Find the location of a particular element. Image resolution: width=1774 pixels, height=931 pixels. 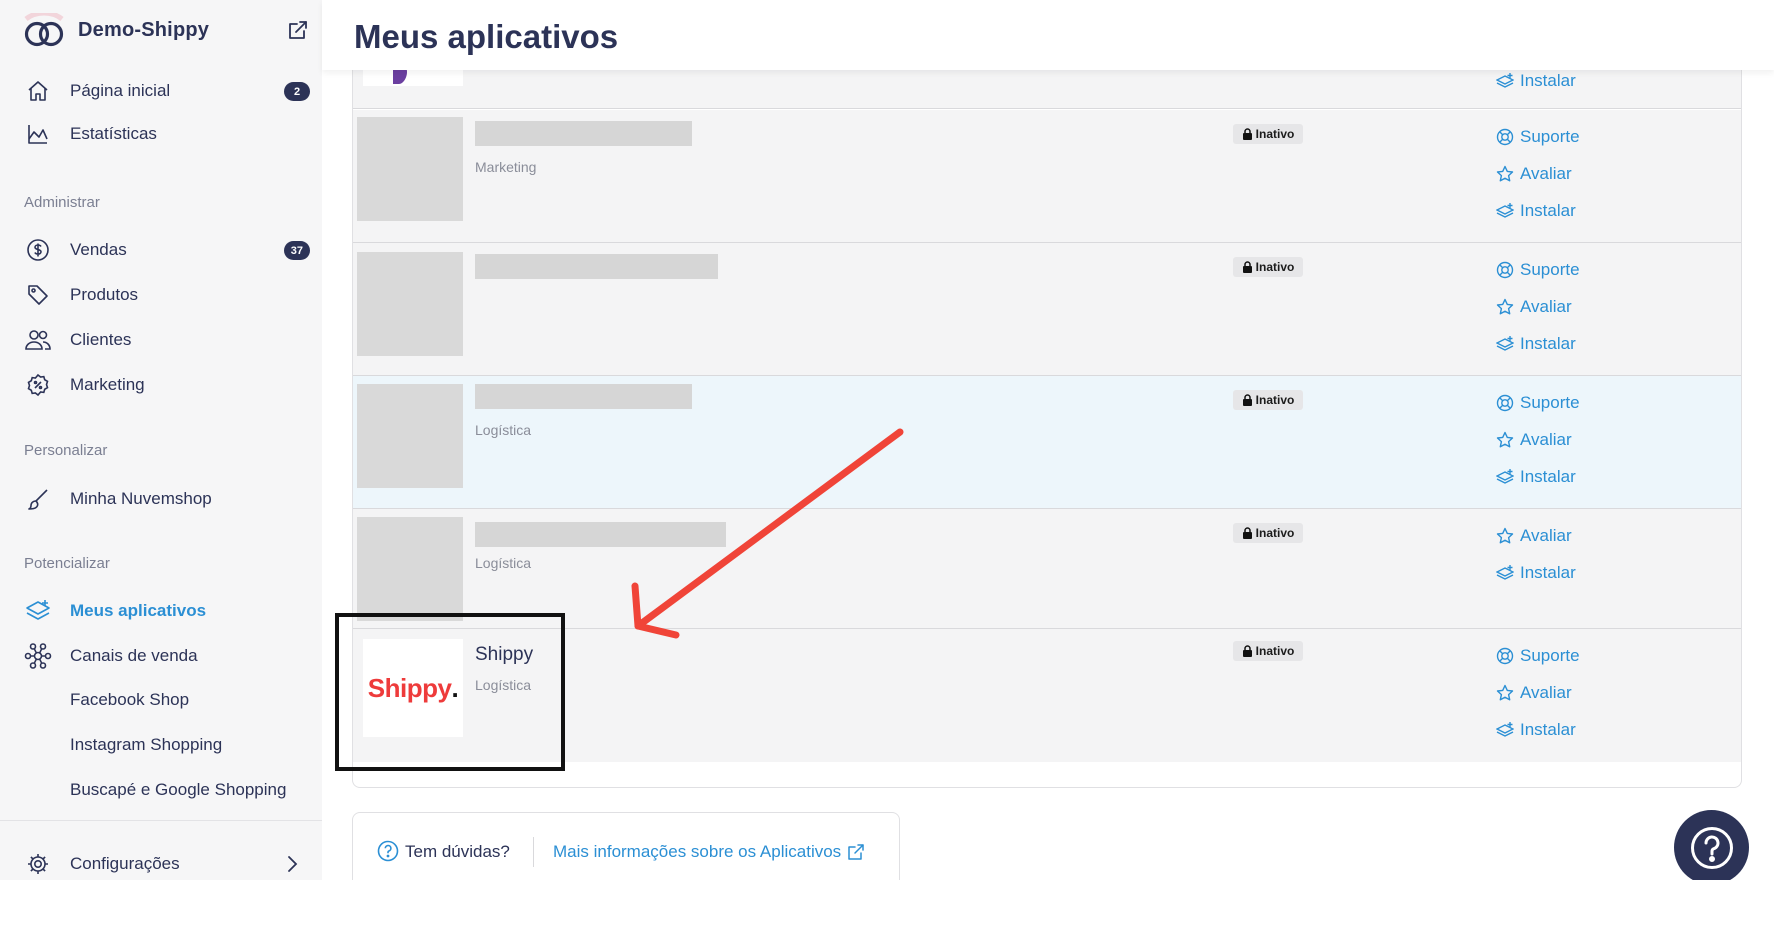

nav-buscape-google: Buscapé e Google Shopping is located at coordinates (178, 790).